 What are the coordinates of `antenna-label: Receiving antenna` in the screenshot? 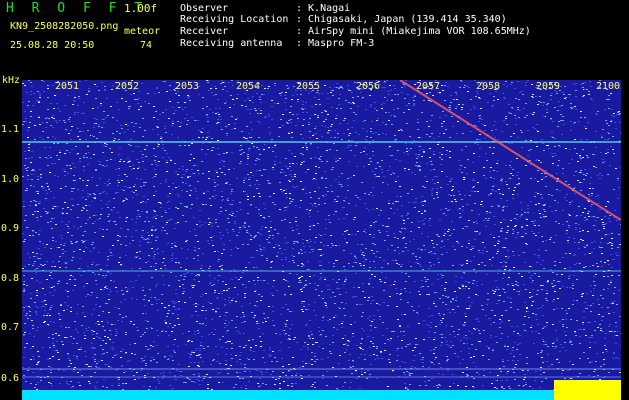 It's located at (231, 43).